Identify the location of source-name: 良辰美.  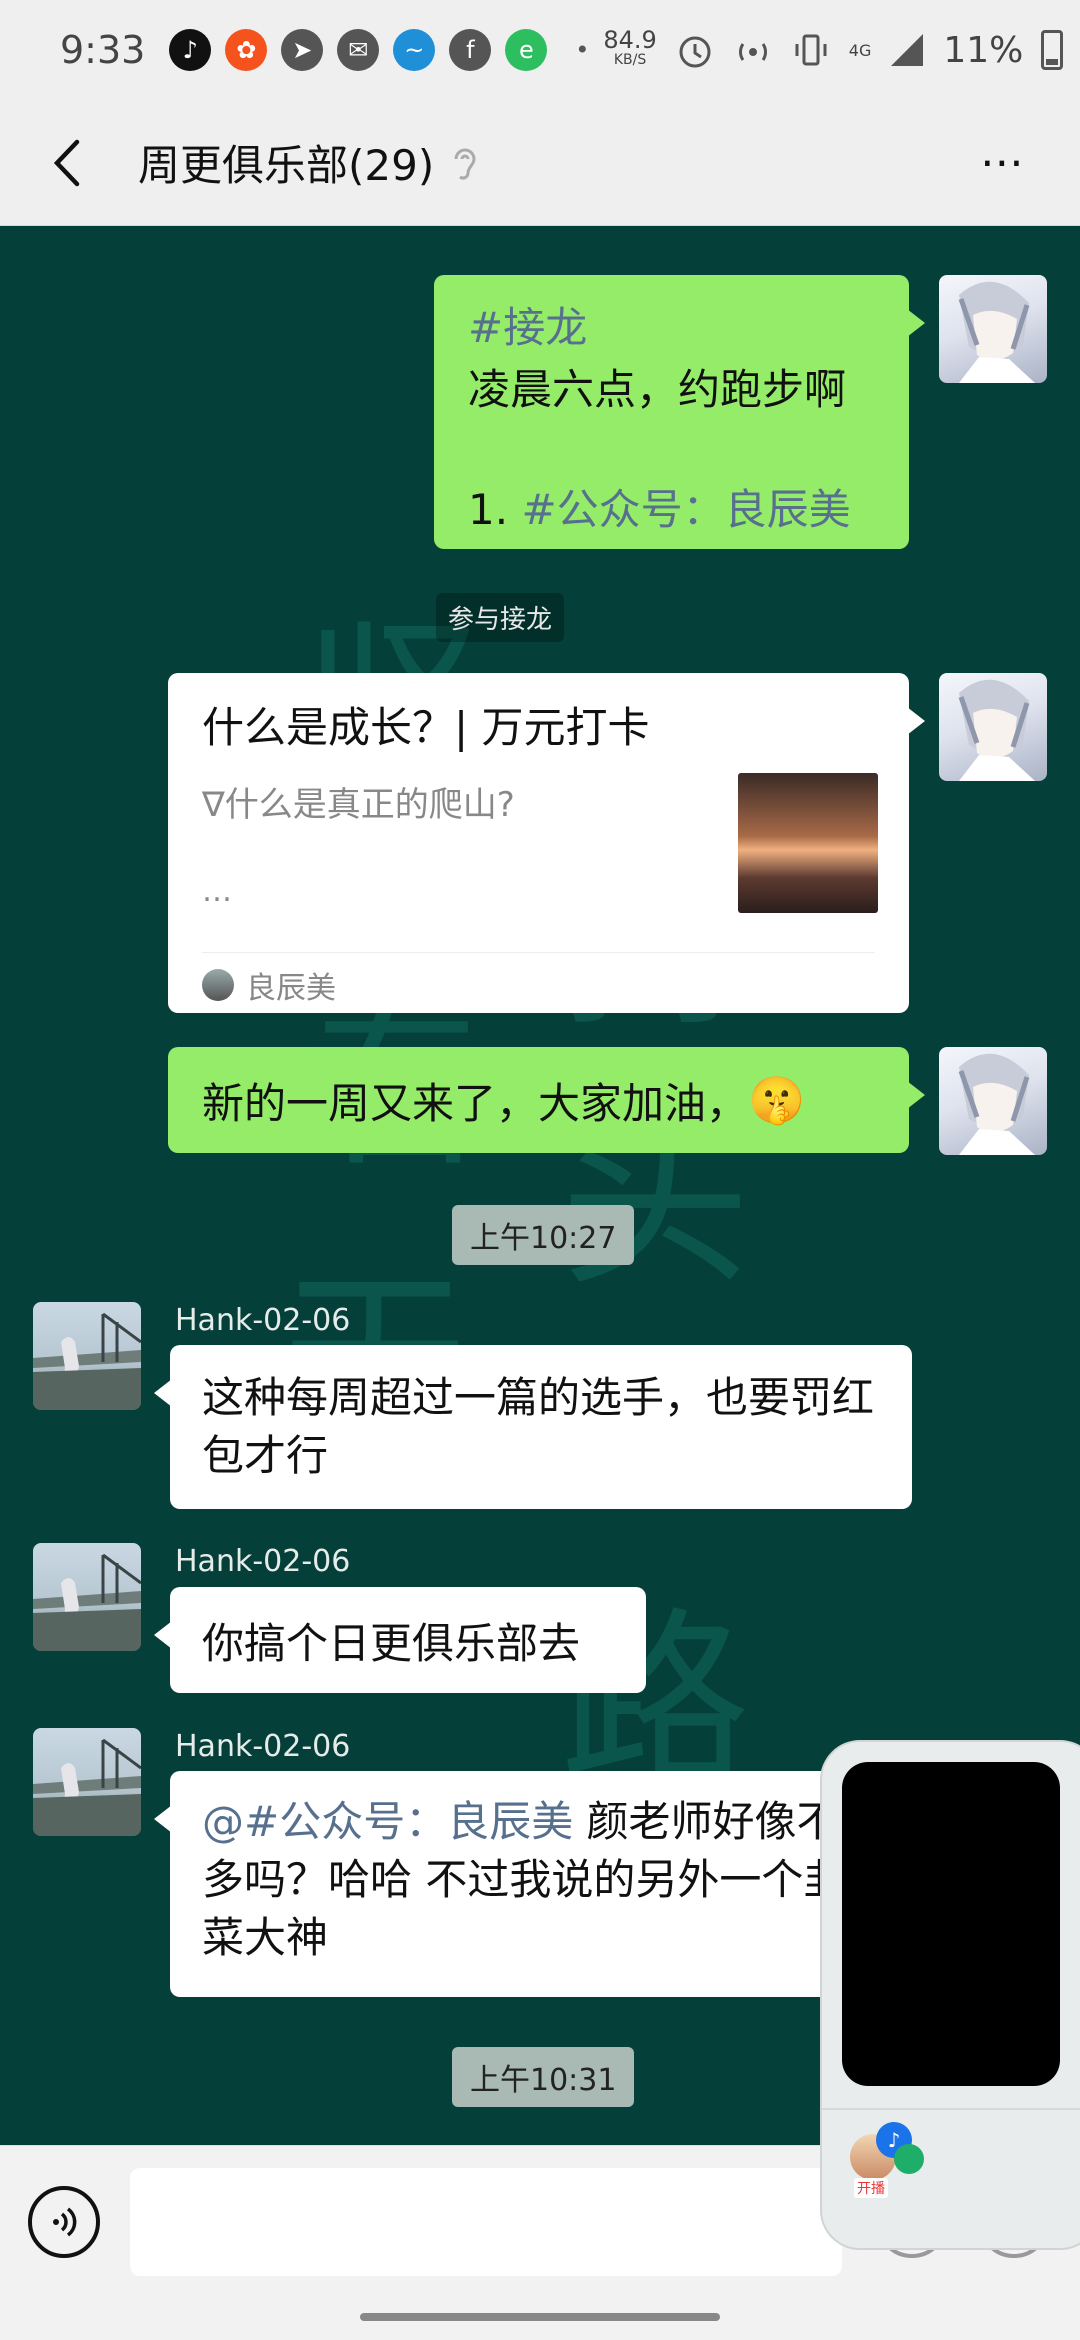
(291, 988).